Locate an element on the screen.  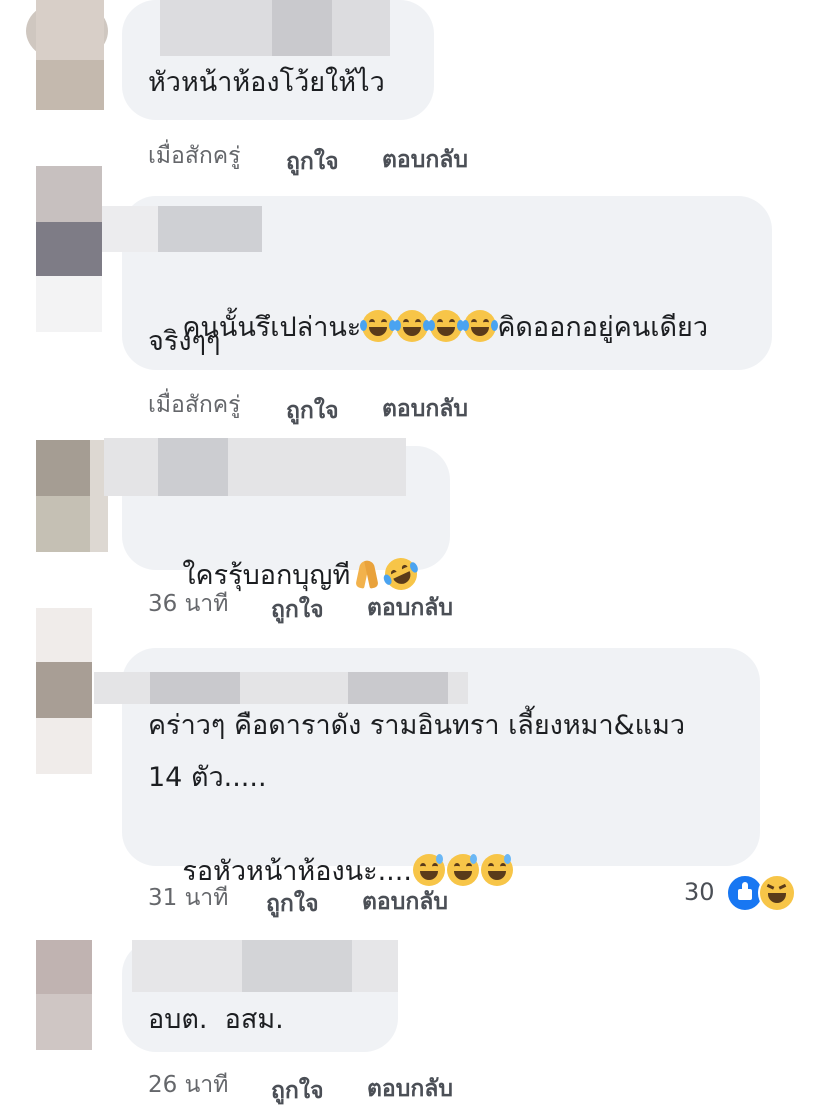
comment-text: อบต. อสม. is located at coordinates (216, 1019).